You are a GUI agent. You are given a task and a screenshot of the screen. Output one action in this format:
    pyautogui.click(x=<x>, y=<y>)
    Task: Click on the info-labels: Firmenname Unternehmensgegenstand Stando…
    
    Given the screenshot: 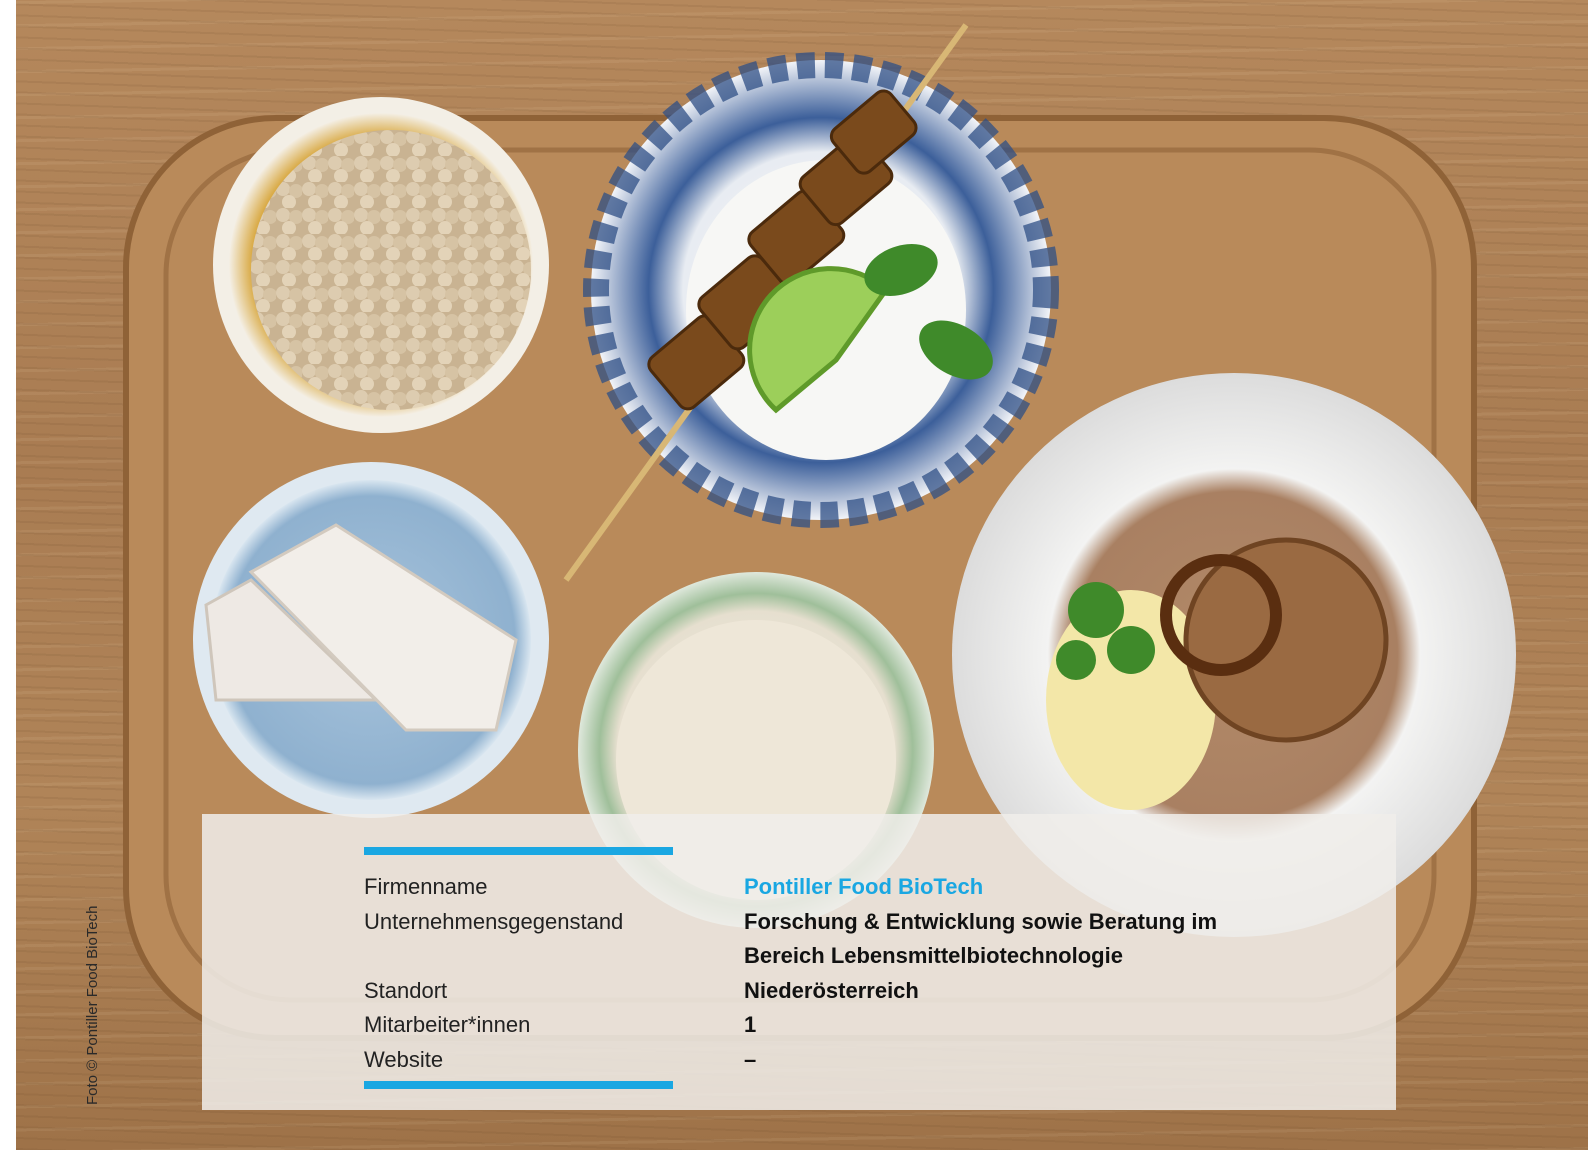 What is the action you would take?
    pyautogui.click(x=493, y=973)
    